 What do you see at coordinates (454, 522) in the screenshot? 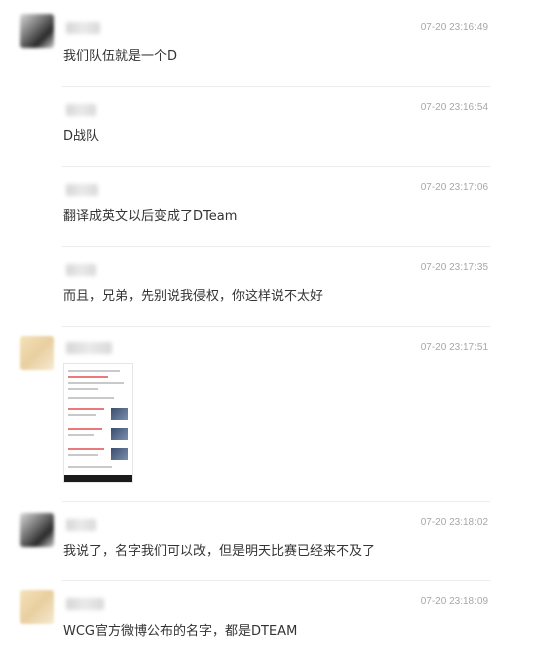
I see `message-timestamp: 07-20 23:18:02` at bounding box center [454, 522].